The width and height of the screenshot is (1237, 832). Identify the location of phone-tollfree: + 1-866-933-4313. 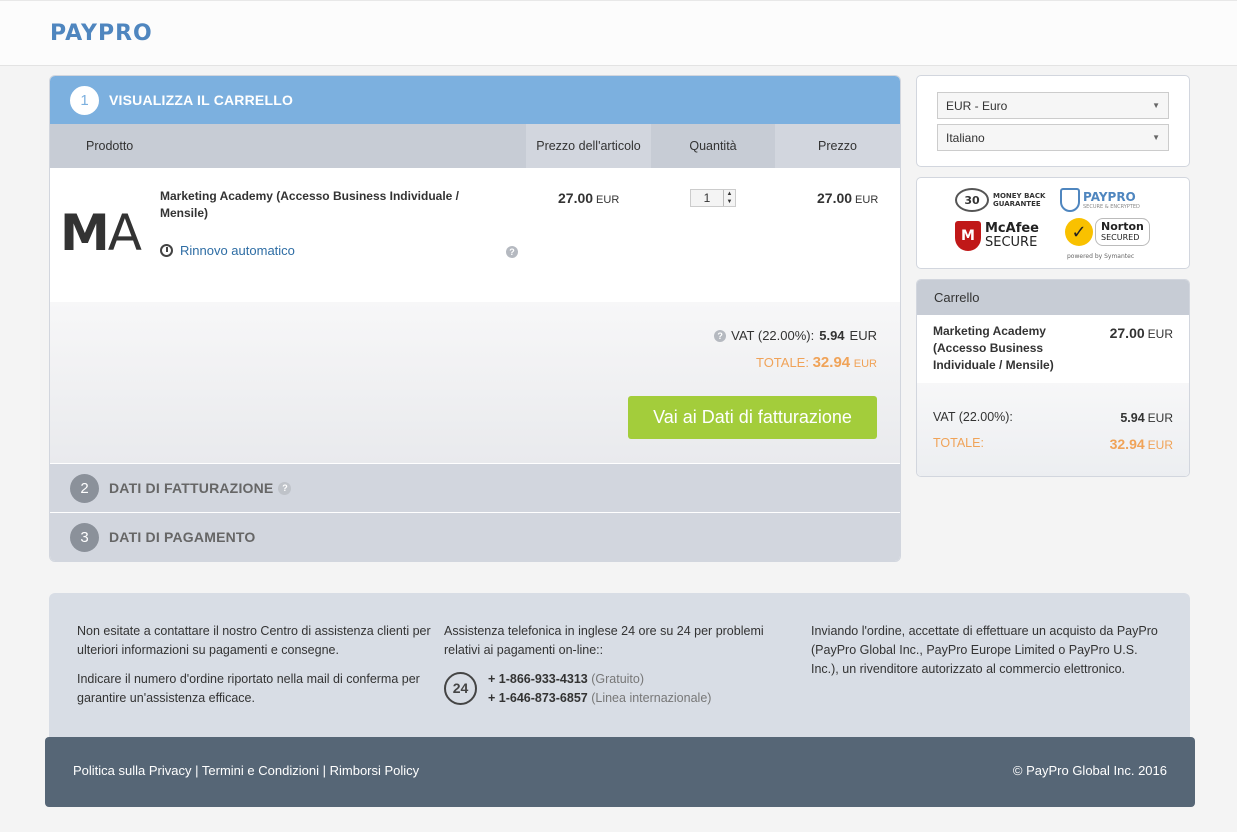
(538, 679).